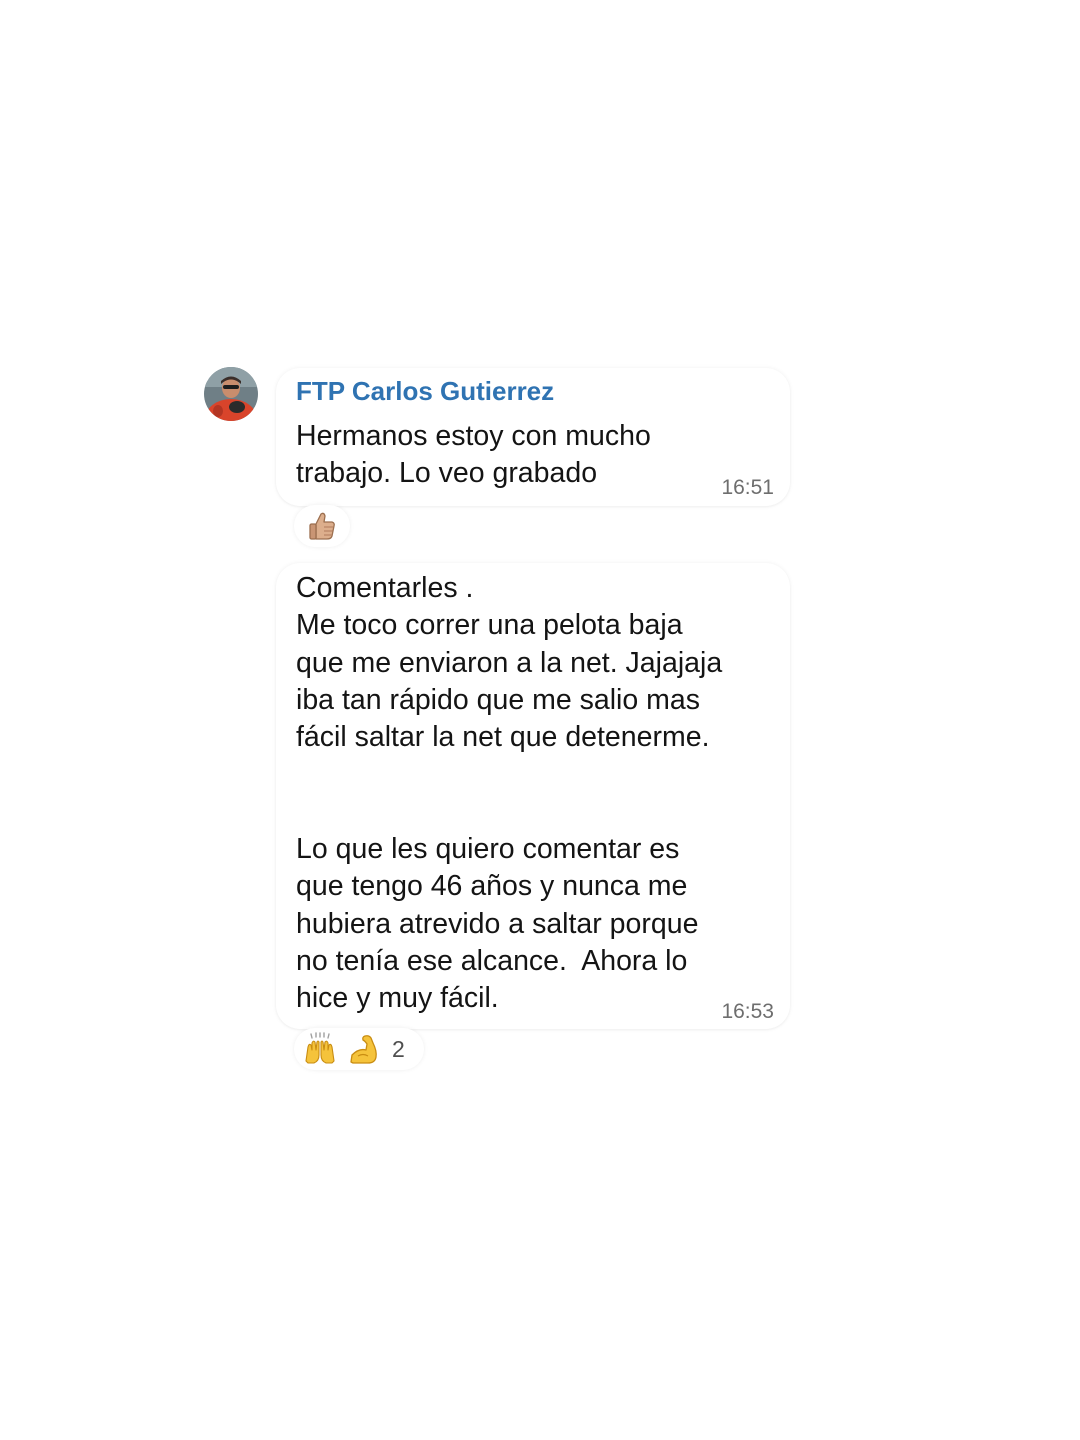  Describe the element at coordinates (398, 1048) in the screenshot. I see `reaction-count: 2` at that location.